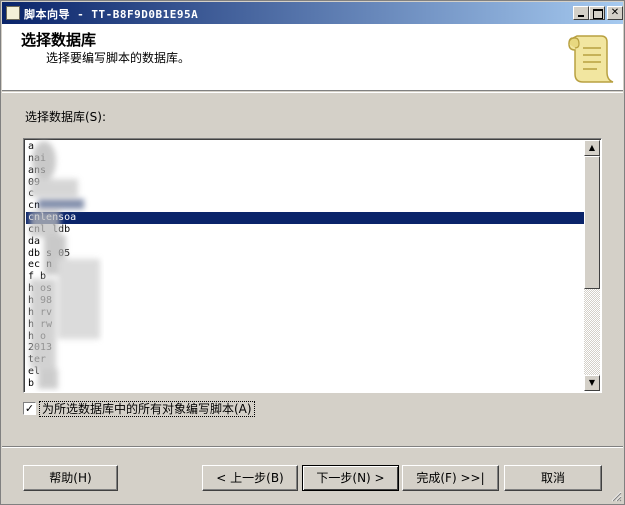 The width and height of the screenshot is (625, 505). I want to click on scroll-down-arrow-icon: ▼, so click(592, 383).